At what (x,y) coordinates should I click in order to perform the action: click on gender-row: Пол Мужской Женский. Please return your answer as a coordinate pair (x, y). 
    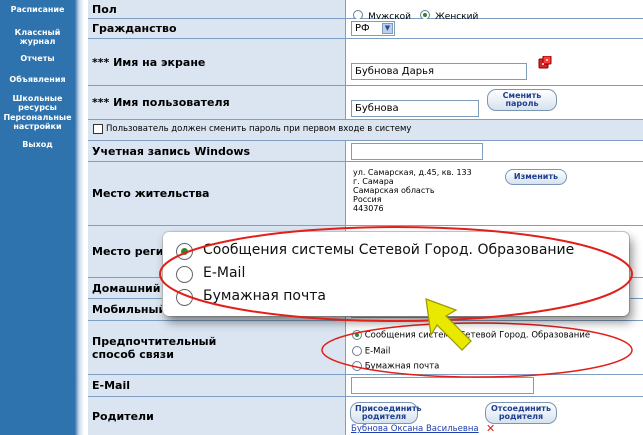
    Looking at the image, I should click on (365, 11).